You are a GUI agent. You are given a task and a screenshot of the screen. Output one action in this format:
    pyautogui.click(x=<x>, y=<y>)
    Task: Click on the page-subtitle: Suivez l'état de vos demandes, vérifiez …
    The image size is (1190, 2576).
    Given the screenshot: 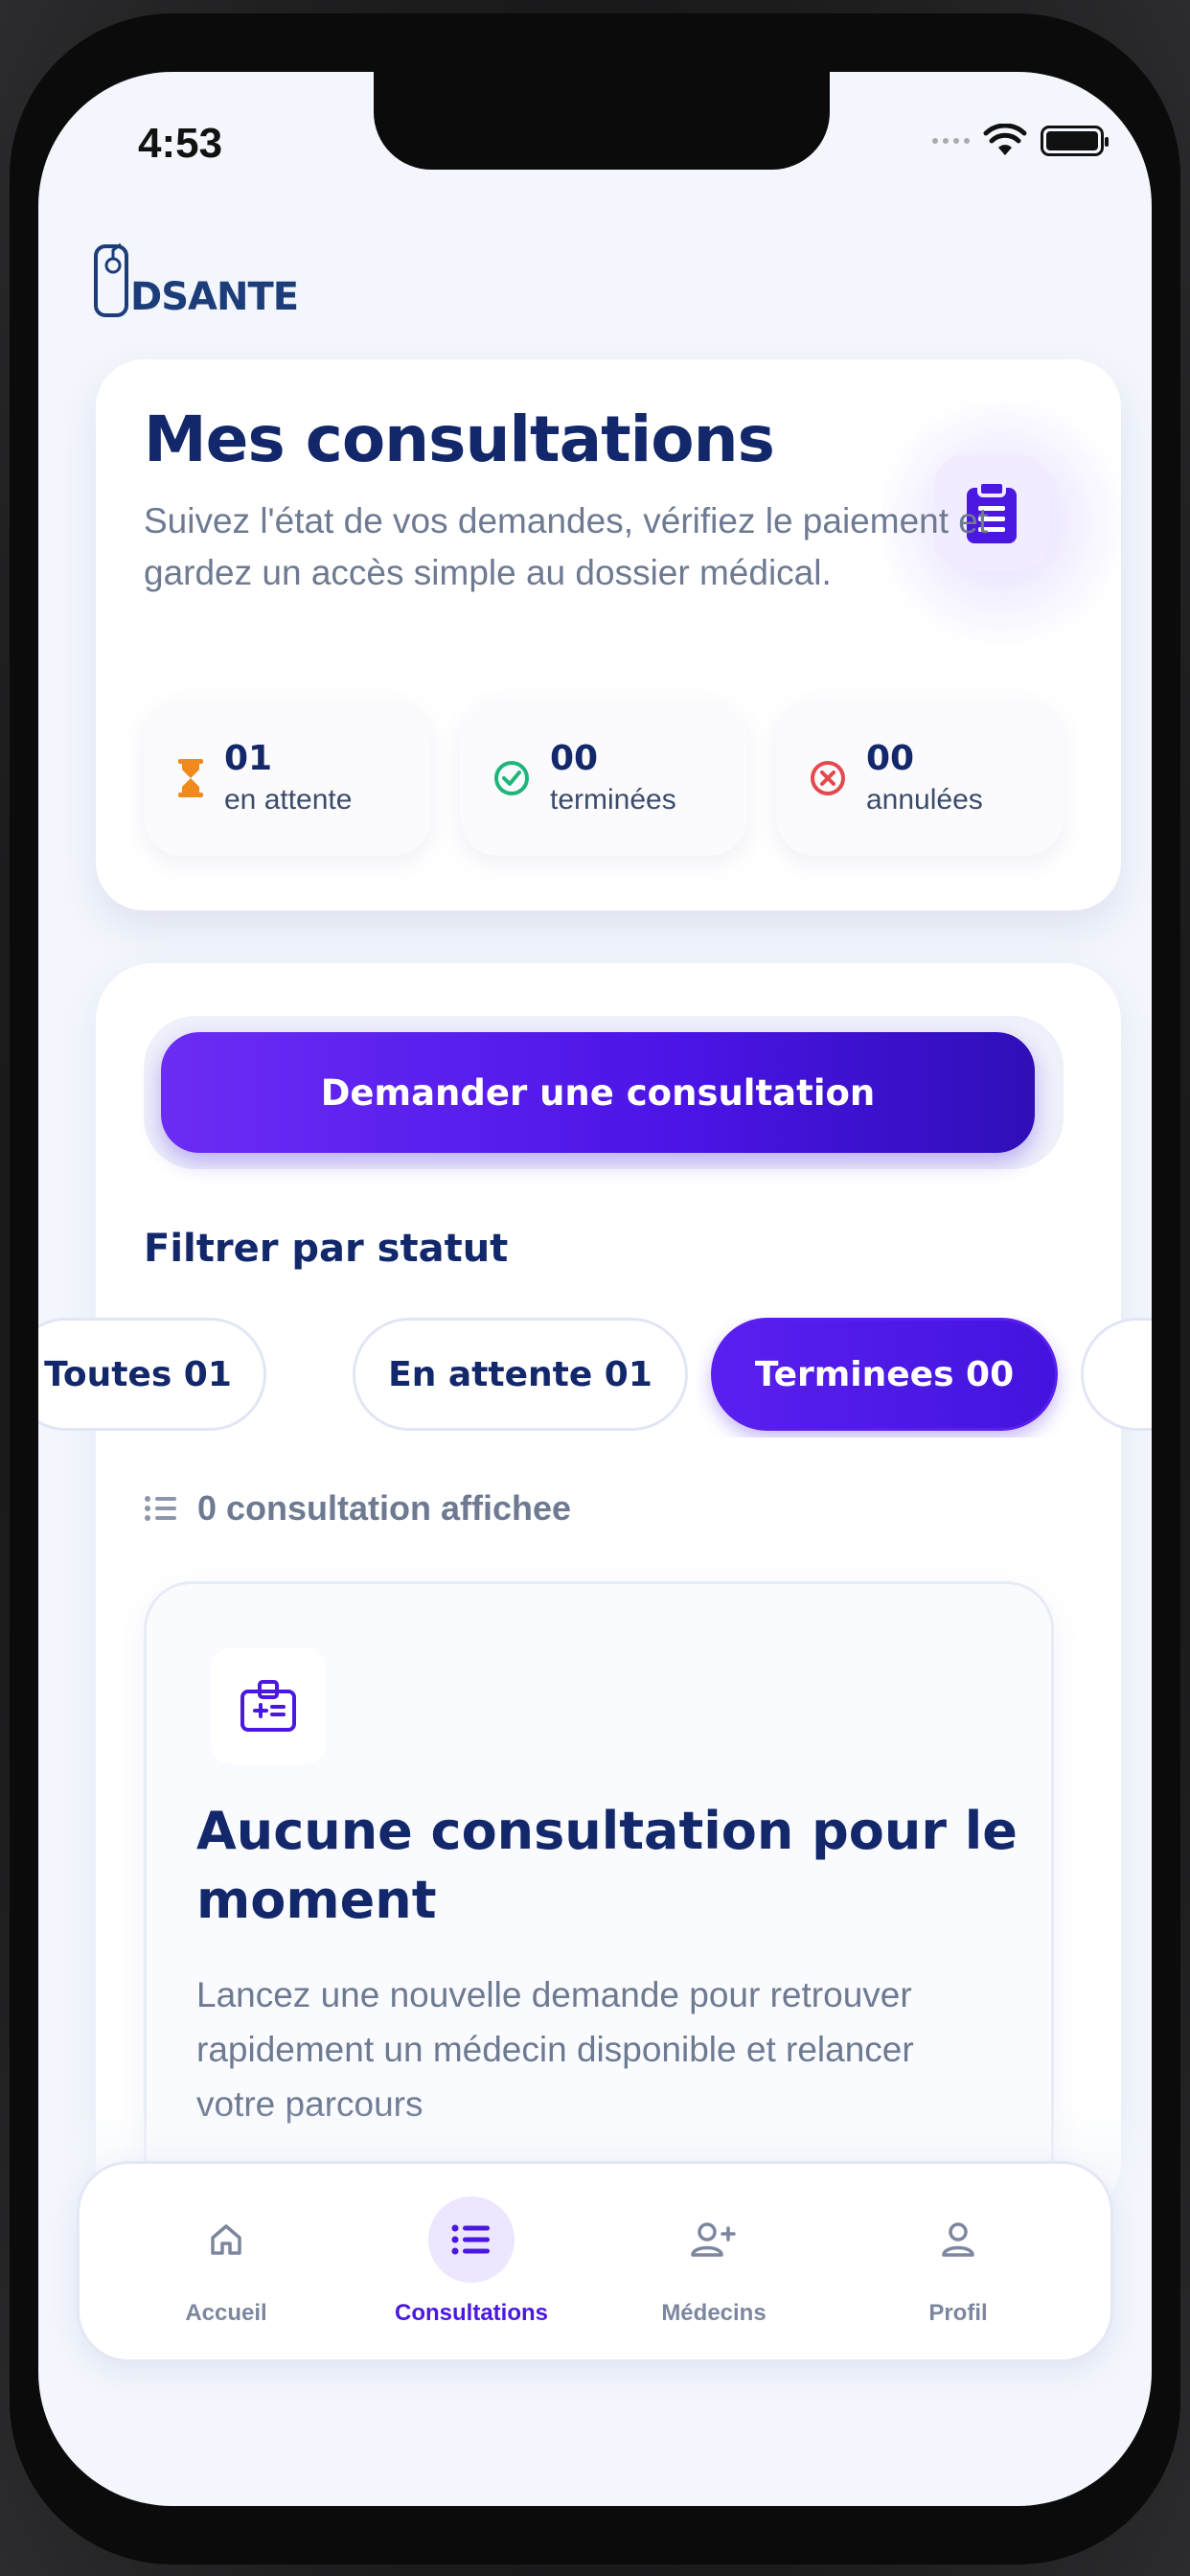 What is the action you would take?
    pyautogui.click(x=567, y=546)
    